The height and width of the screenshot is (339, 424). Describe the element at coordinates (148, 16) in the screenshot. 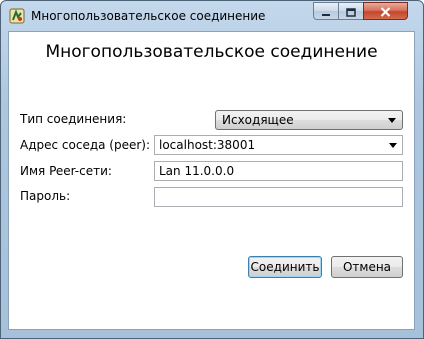

I see `window-title: Многопользовательское соединение` at that location.